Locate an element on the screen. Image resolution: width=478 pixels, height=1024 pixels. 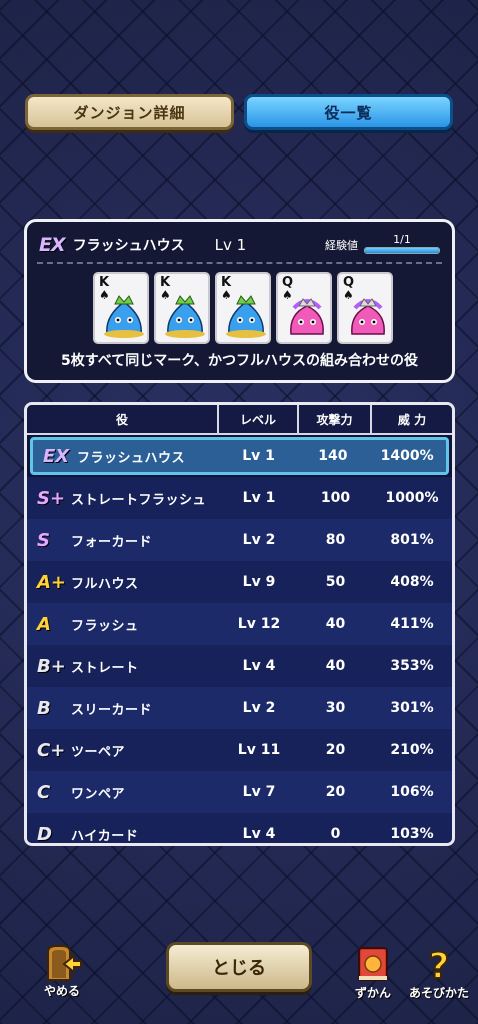
level-cell: Lv 1 is located at coordinates (258, 456).